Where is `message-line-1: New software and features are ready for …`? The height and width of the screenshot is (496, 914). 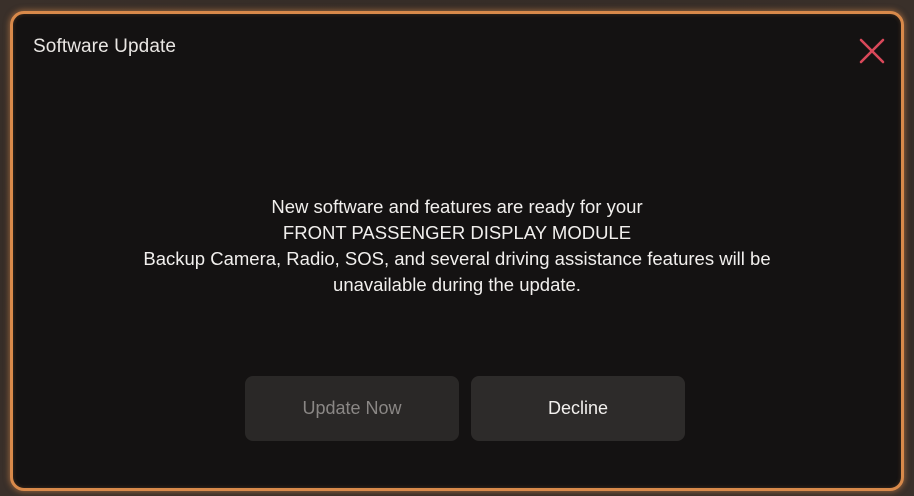
message-line-1: New software and features are ready for … is located at coordinates (457, 206).